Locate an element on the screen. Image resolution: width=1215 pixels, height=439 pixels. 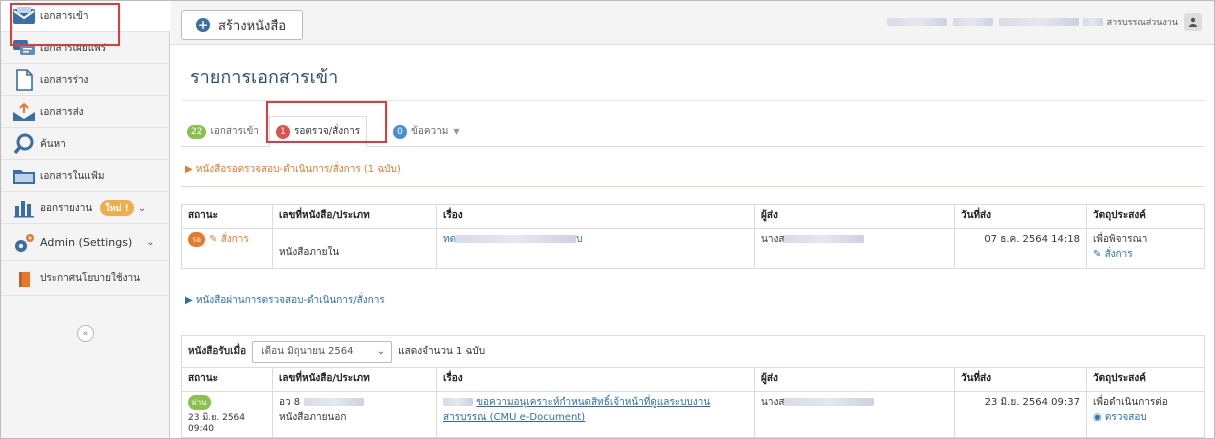
order-link: ✎ สั่งการ is located at coordinates (1145, 254).